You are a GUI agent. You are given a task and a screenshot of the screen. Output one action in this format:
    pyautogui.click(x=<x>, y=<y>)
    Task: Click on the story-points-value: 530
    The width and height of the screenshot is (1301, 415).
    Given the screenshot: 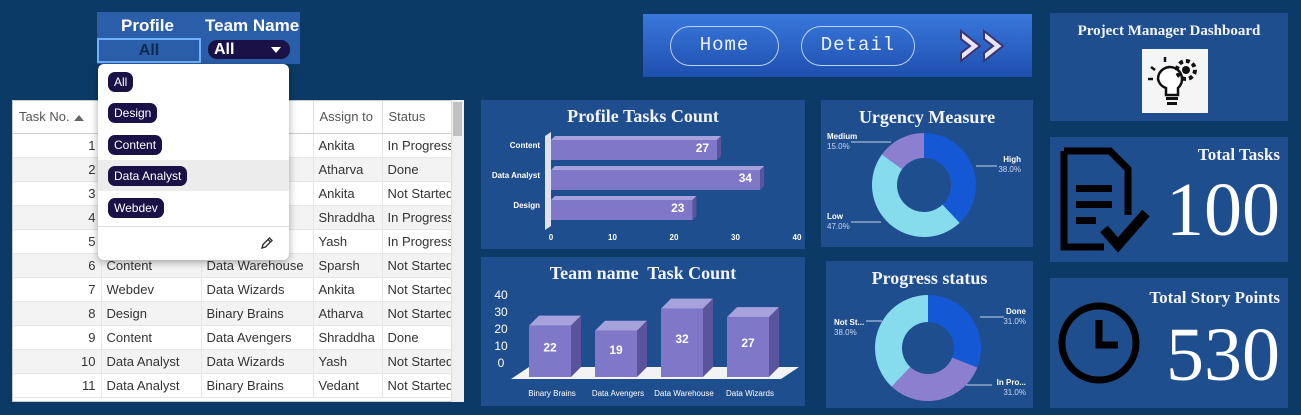 What is the action you would take?
    pyautogui.click(x=1223, y=355)
    